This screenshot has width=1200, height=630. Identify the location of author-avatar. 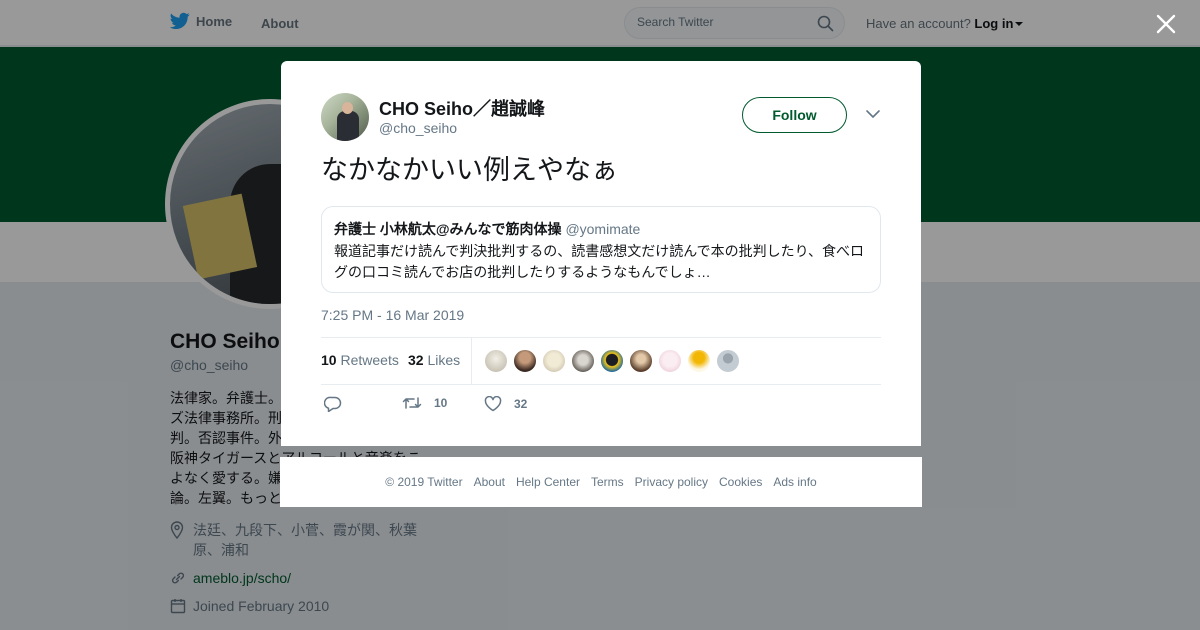
(345, 117).